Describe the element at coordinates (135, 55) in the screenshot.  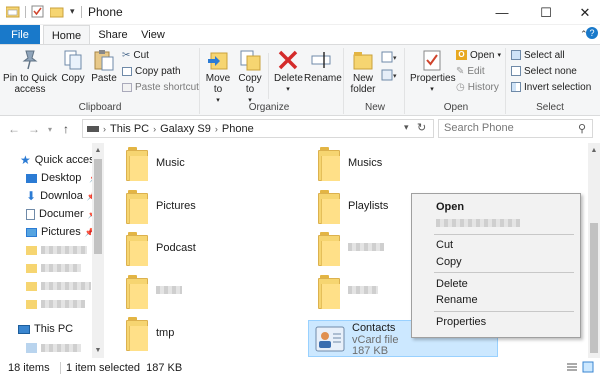
I see `cut-button: ✂ Cut` at that location.